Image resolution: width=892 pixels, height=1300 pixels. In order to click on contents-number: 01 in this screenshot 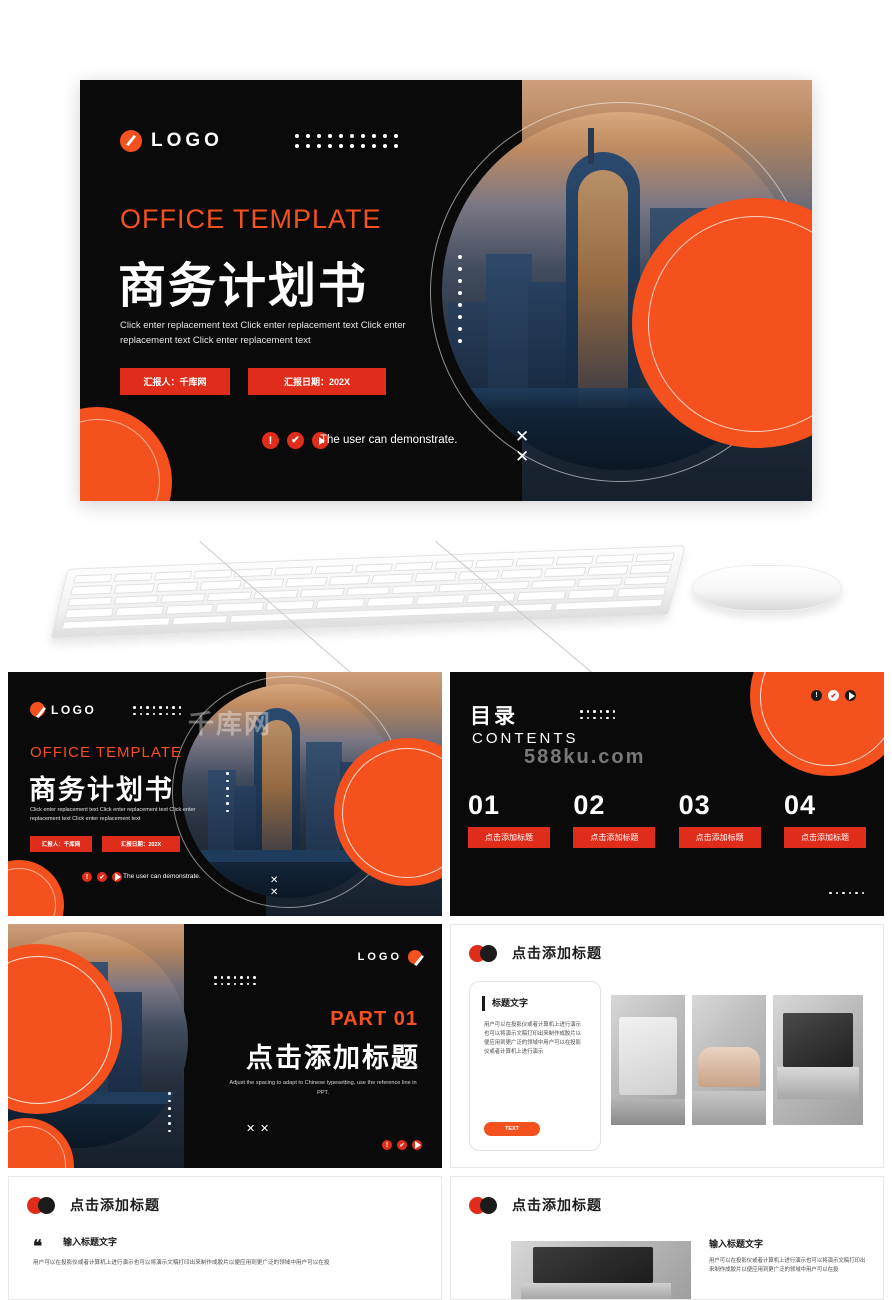, I will do `click(484, 805)`.